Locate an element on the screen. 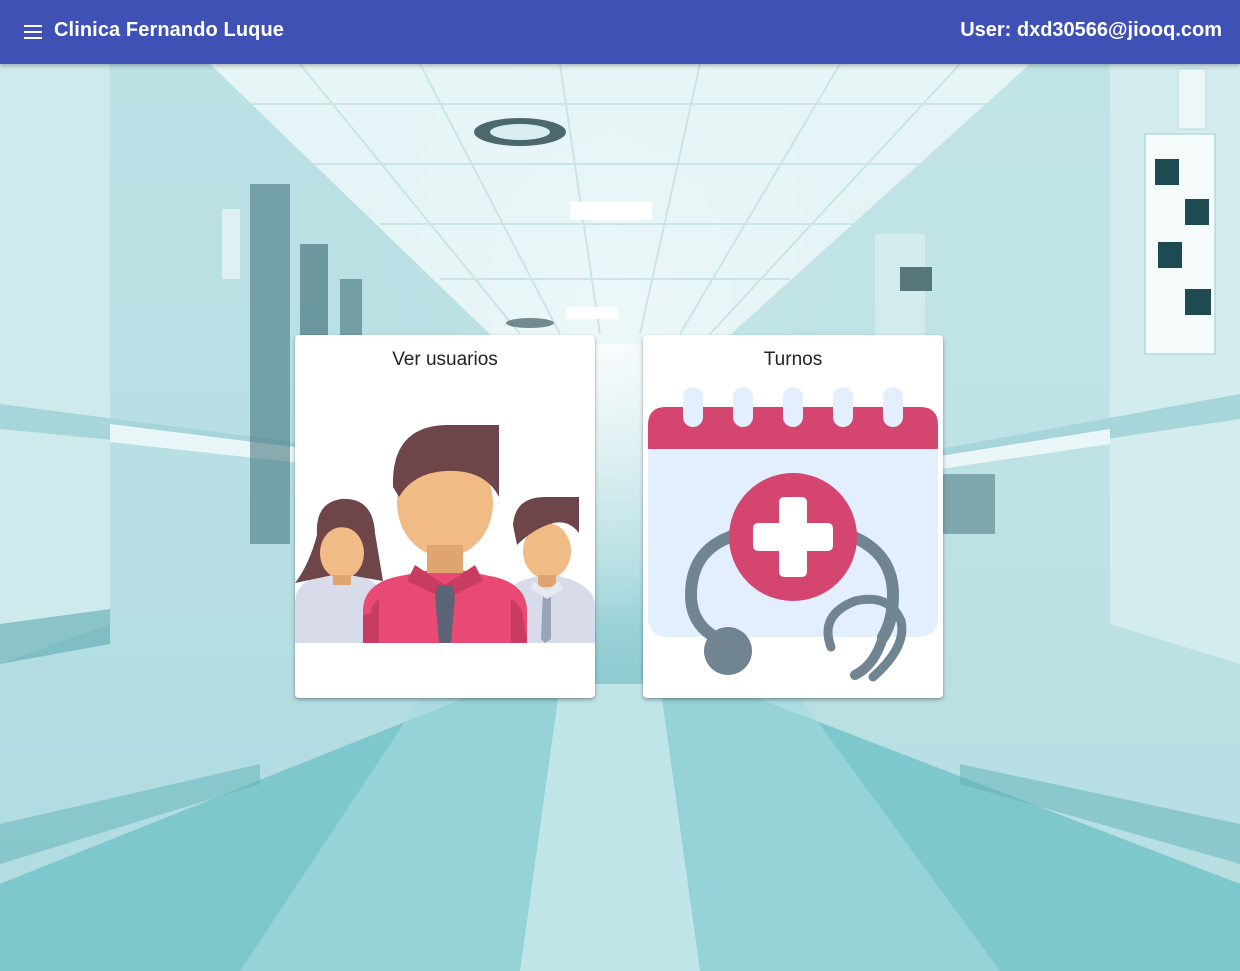 The height and width of the screenshot is (971, 1240). menu-button is located at coordinates (33, 32).